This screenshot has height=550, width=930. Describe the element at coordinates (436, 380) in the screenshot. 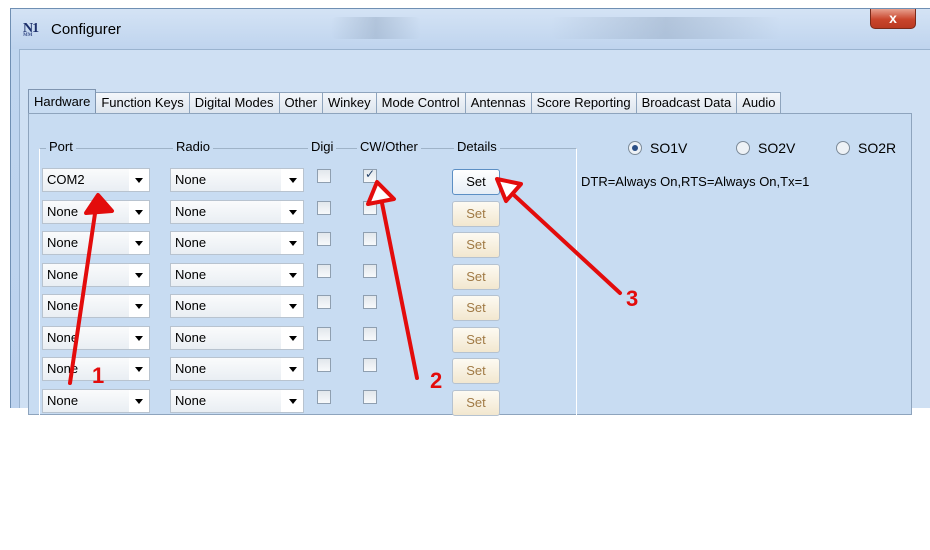

I see `annotation-number-2: 2` at that location.